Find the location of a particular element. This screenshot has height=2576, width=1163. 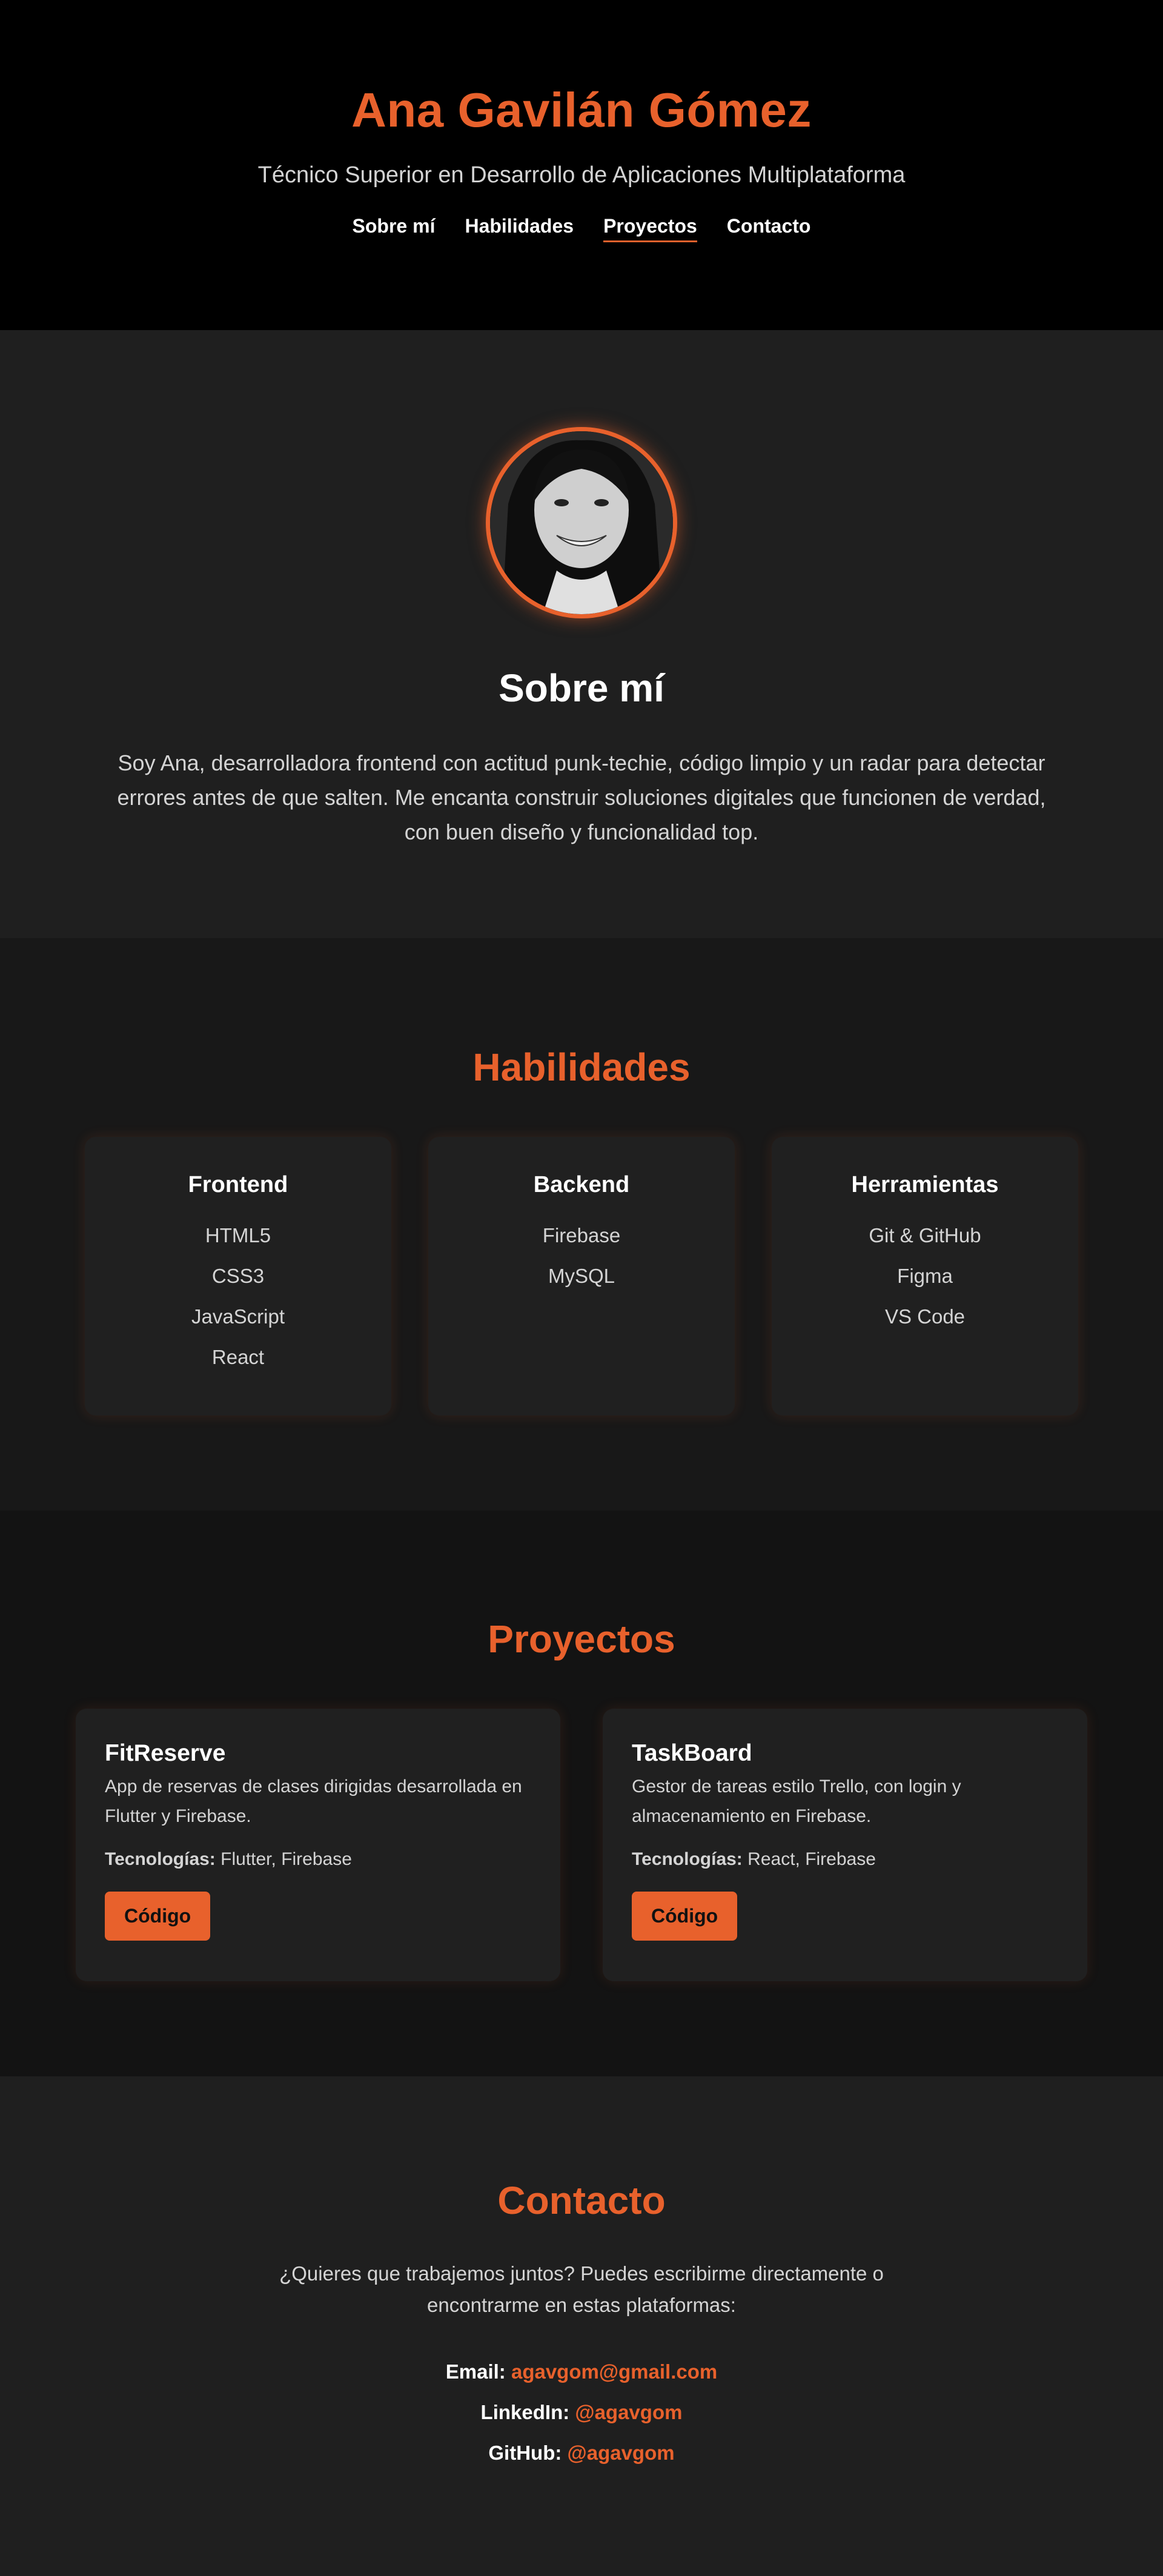

nav-link-contacto: Contacto is located at coordinates (769, 228).